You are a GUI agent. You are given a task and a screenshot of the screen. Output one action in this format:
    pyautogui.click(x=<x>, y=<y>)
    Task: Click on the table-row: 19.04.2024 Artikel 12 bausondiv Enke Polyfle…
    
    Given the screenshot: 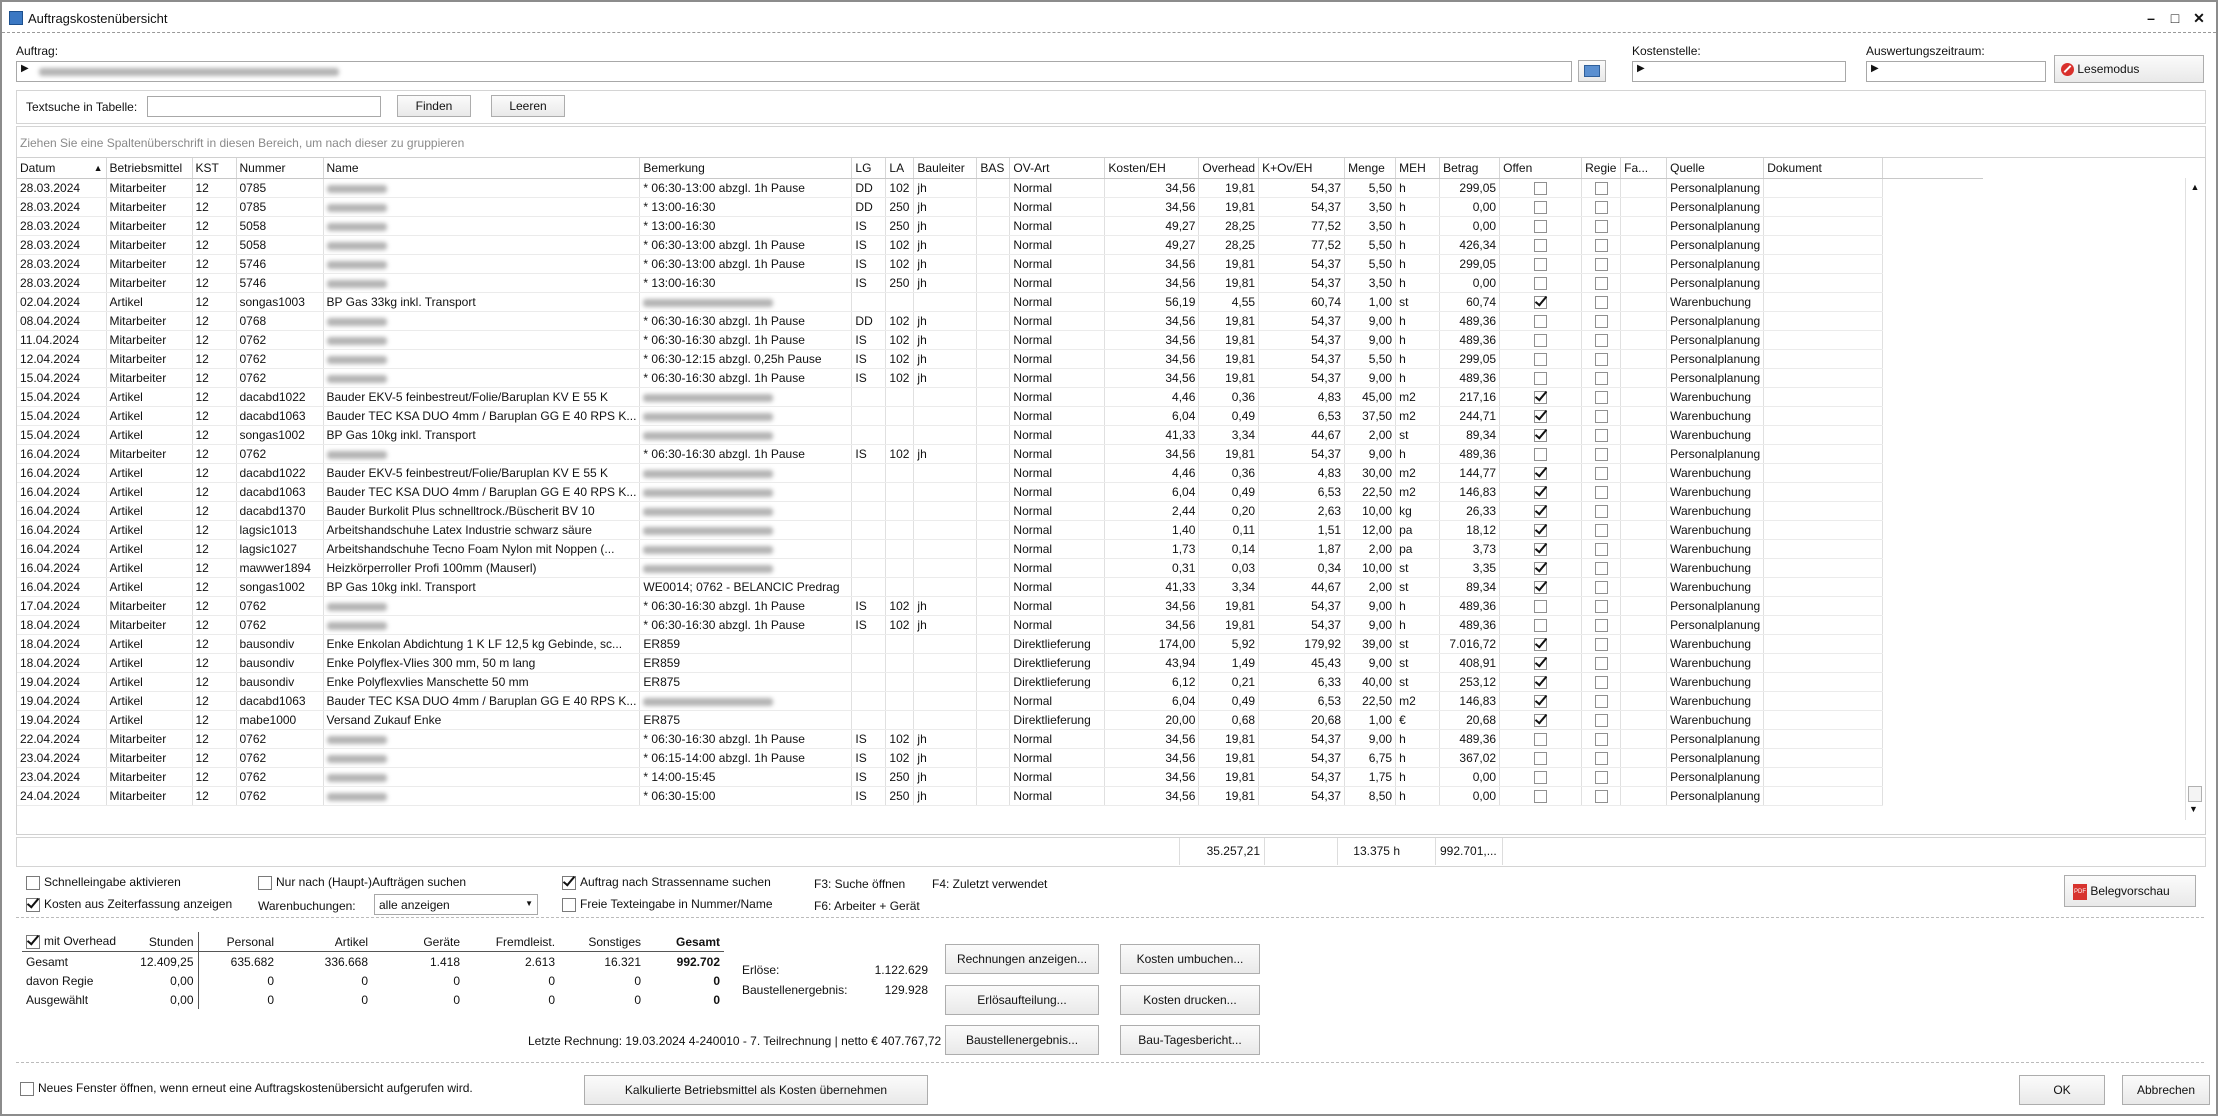 What is the action you would take?
    pyautogui.click(x=1000, y=682)
    